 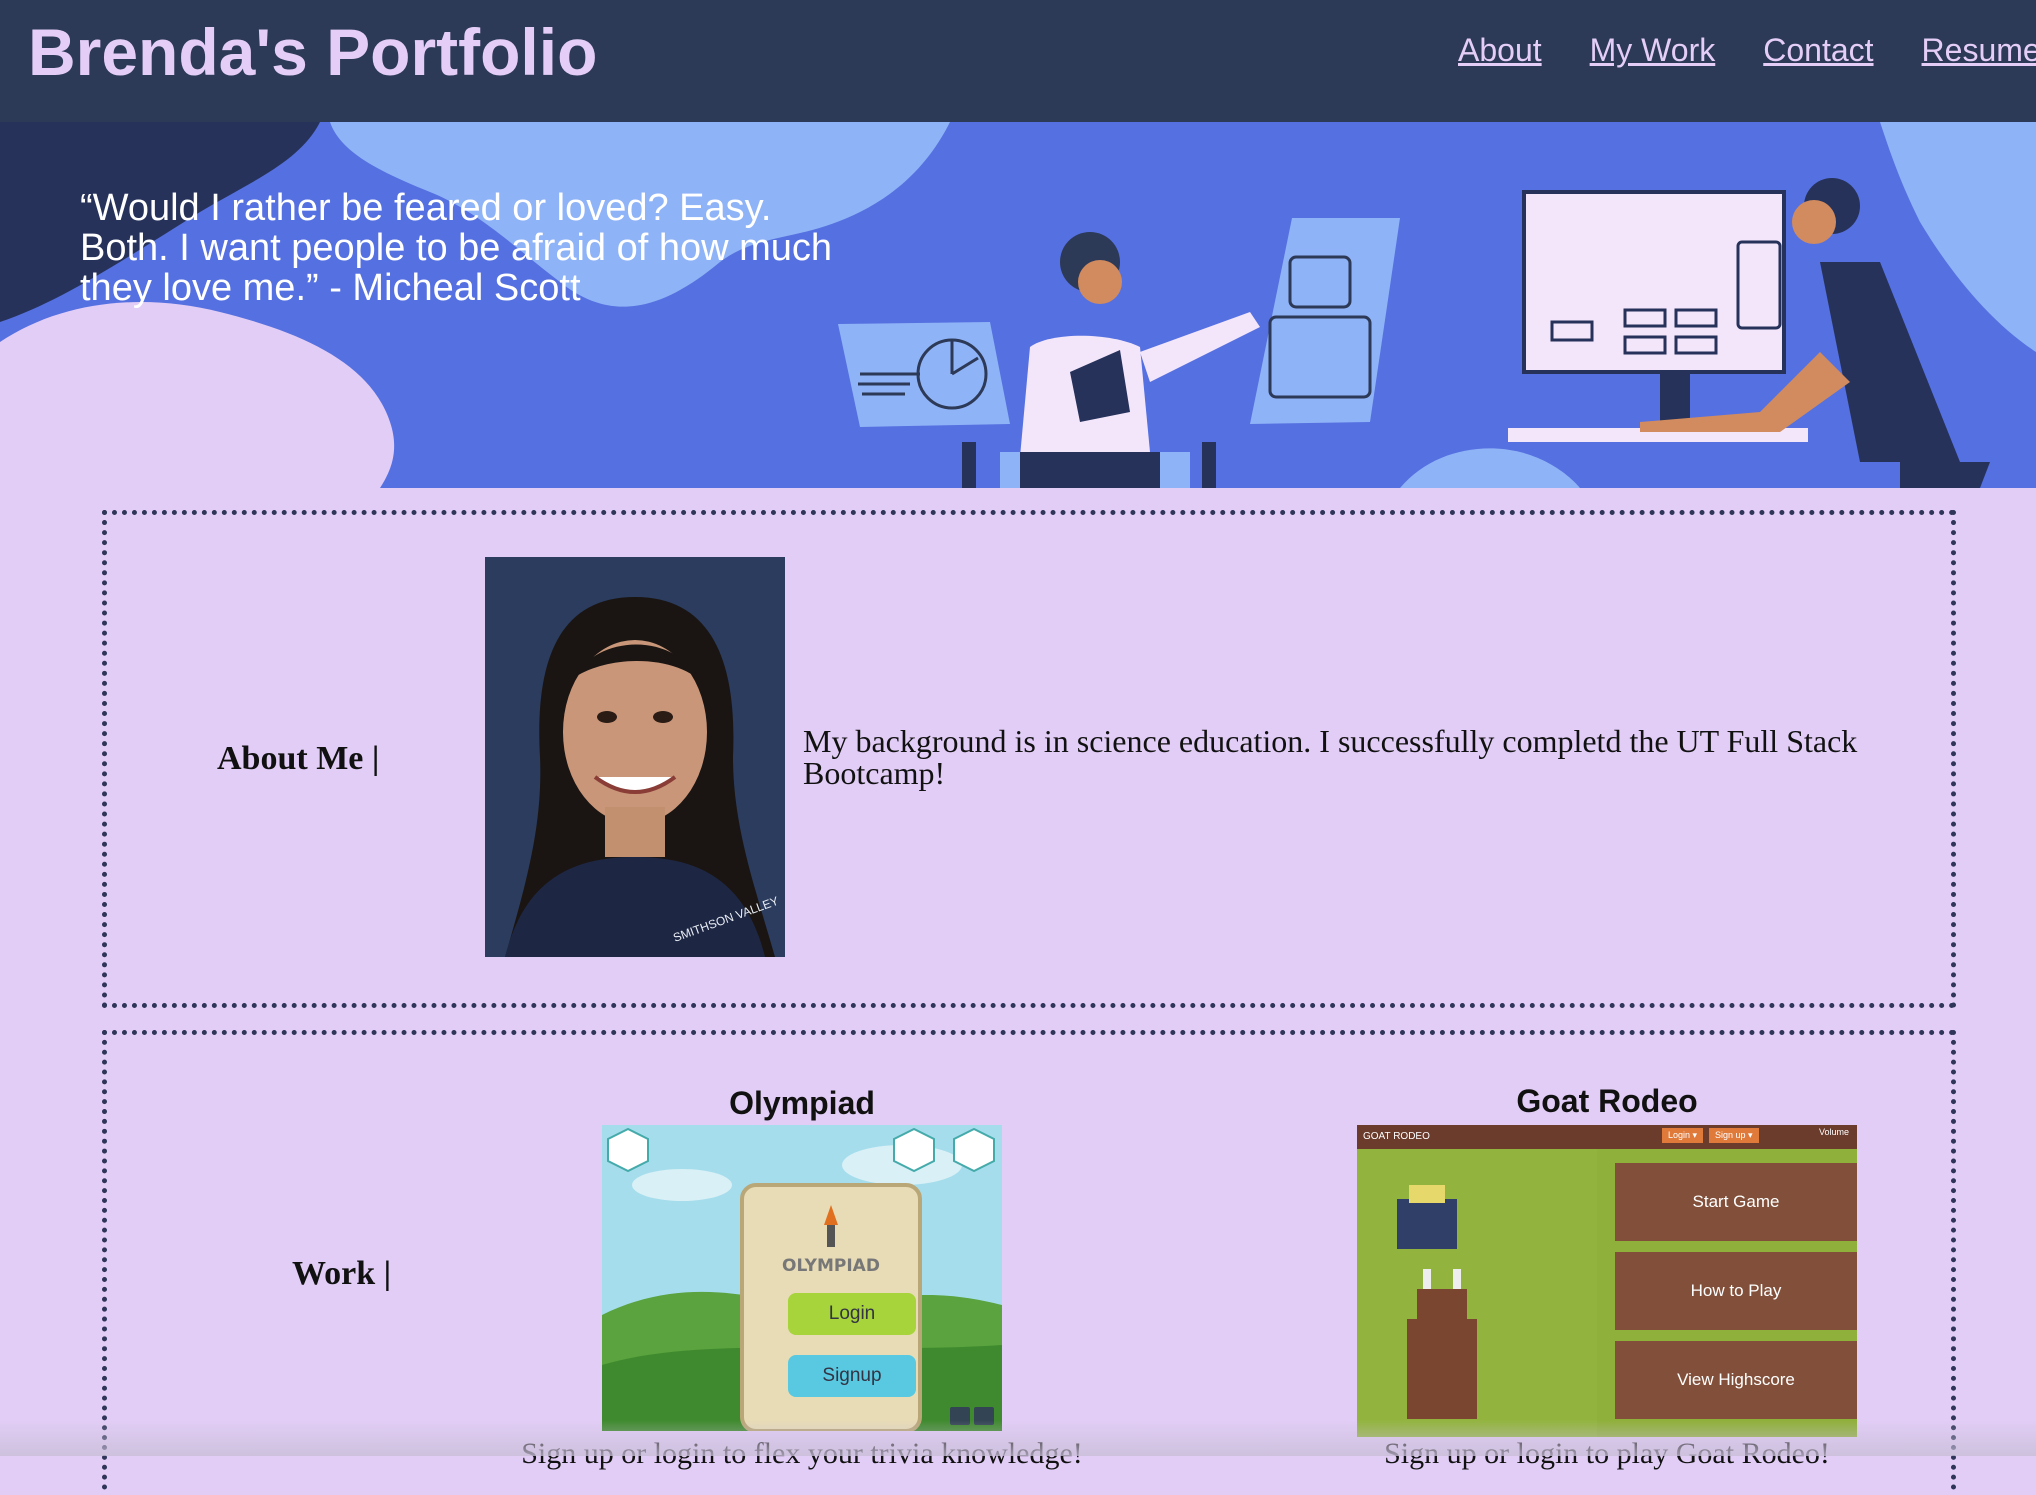 What do you see at coordinates (802, 1103) in the screenshot?
I see `project-title: Olympiad` at bounding box center [802, 1103].